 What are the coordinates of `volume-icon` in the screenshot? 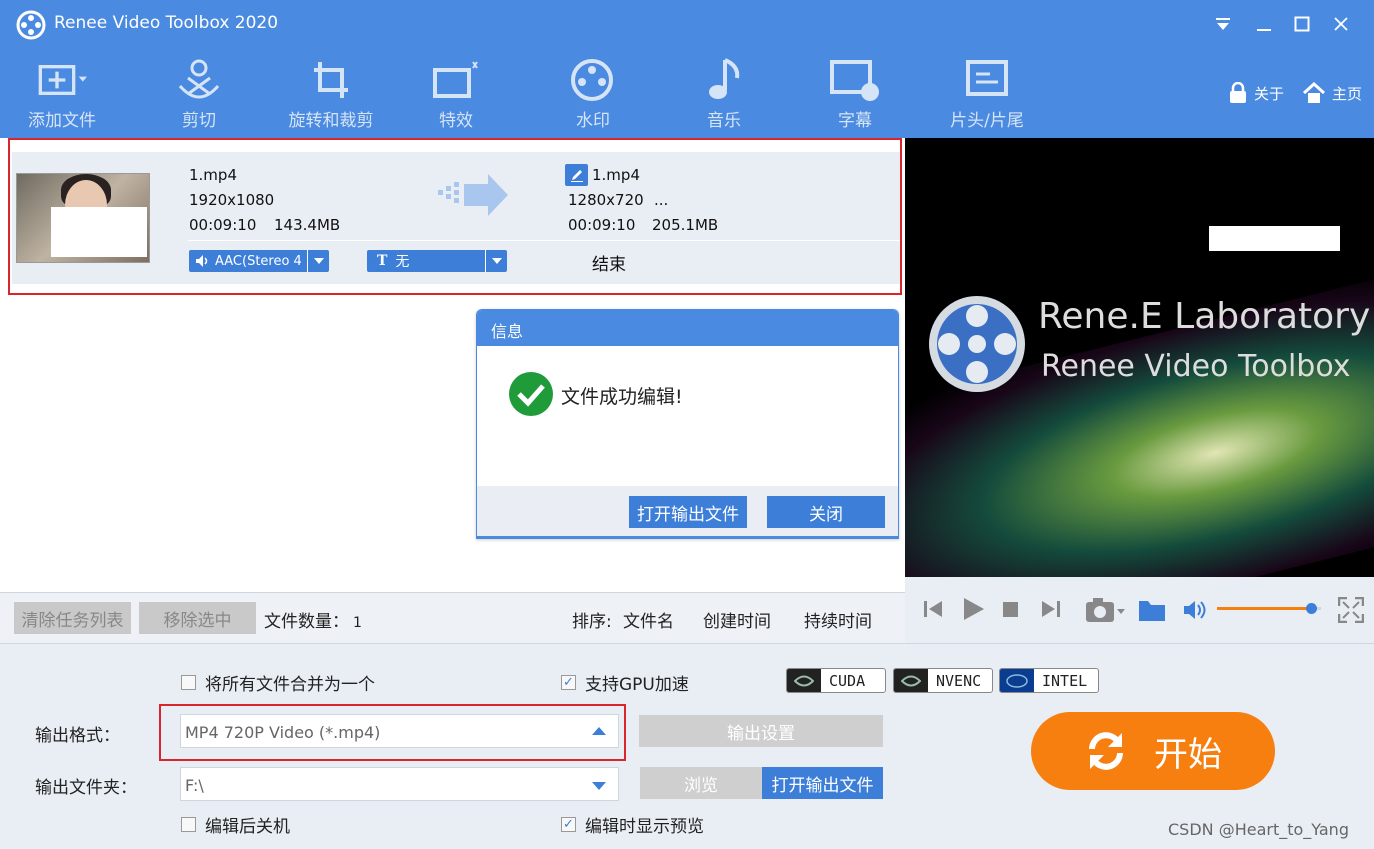 It's located at (1195, 610).